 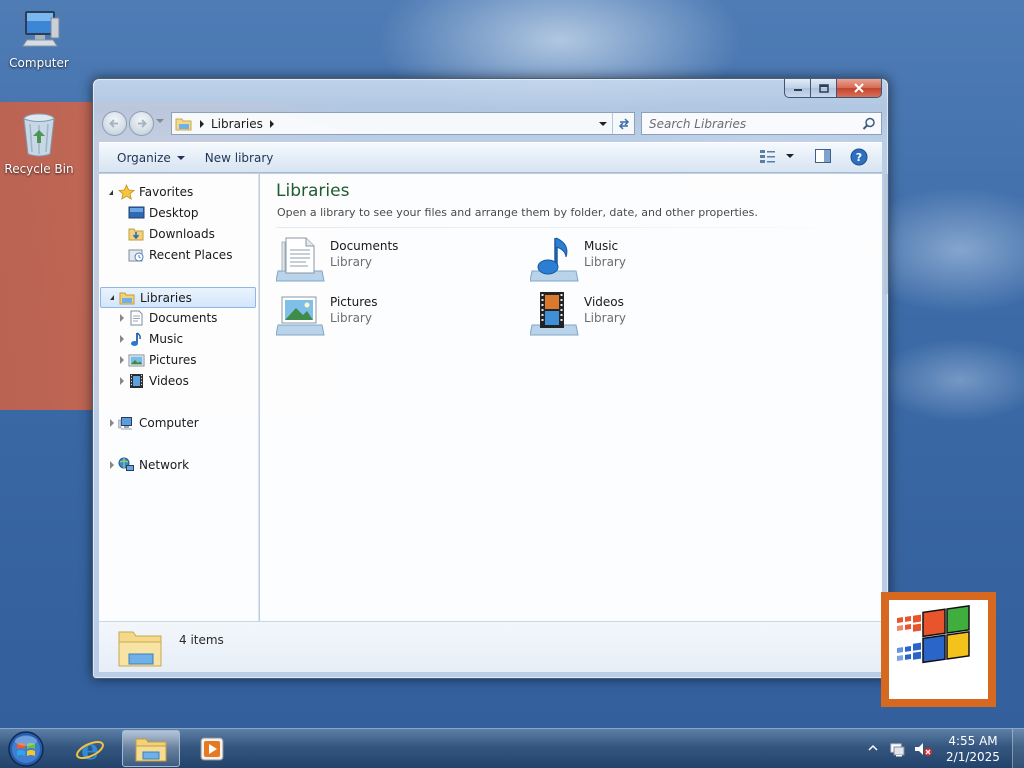 I want to click on library-tile-videos: Videos Library, so click(x=650, y=316).